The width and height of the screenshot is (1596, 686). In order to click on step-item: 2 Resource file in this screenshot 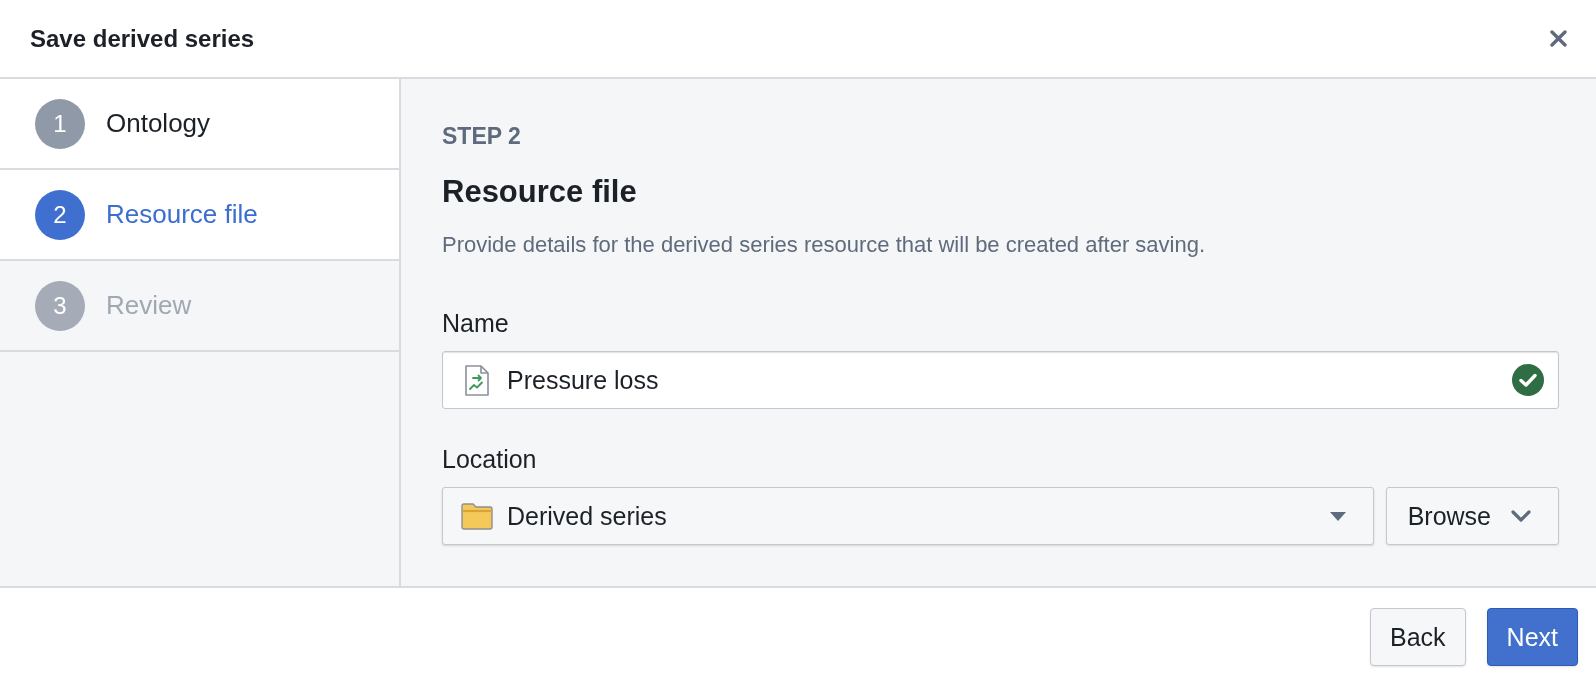, I will do `click(199, 215)`.